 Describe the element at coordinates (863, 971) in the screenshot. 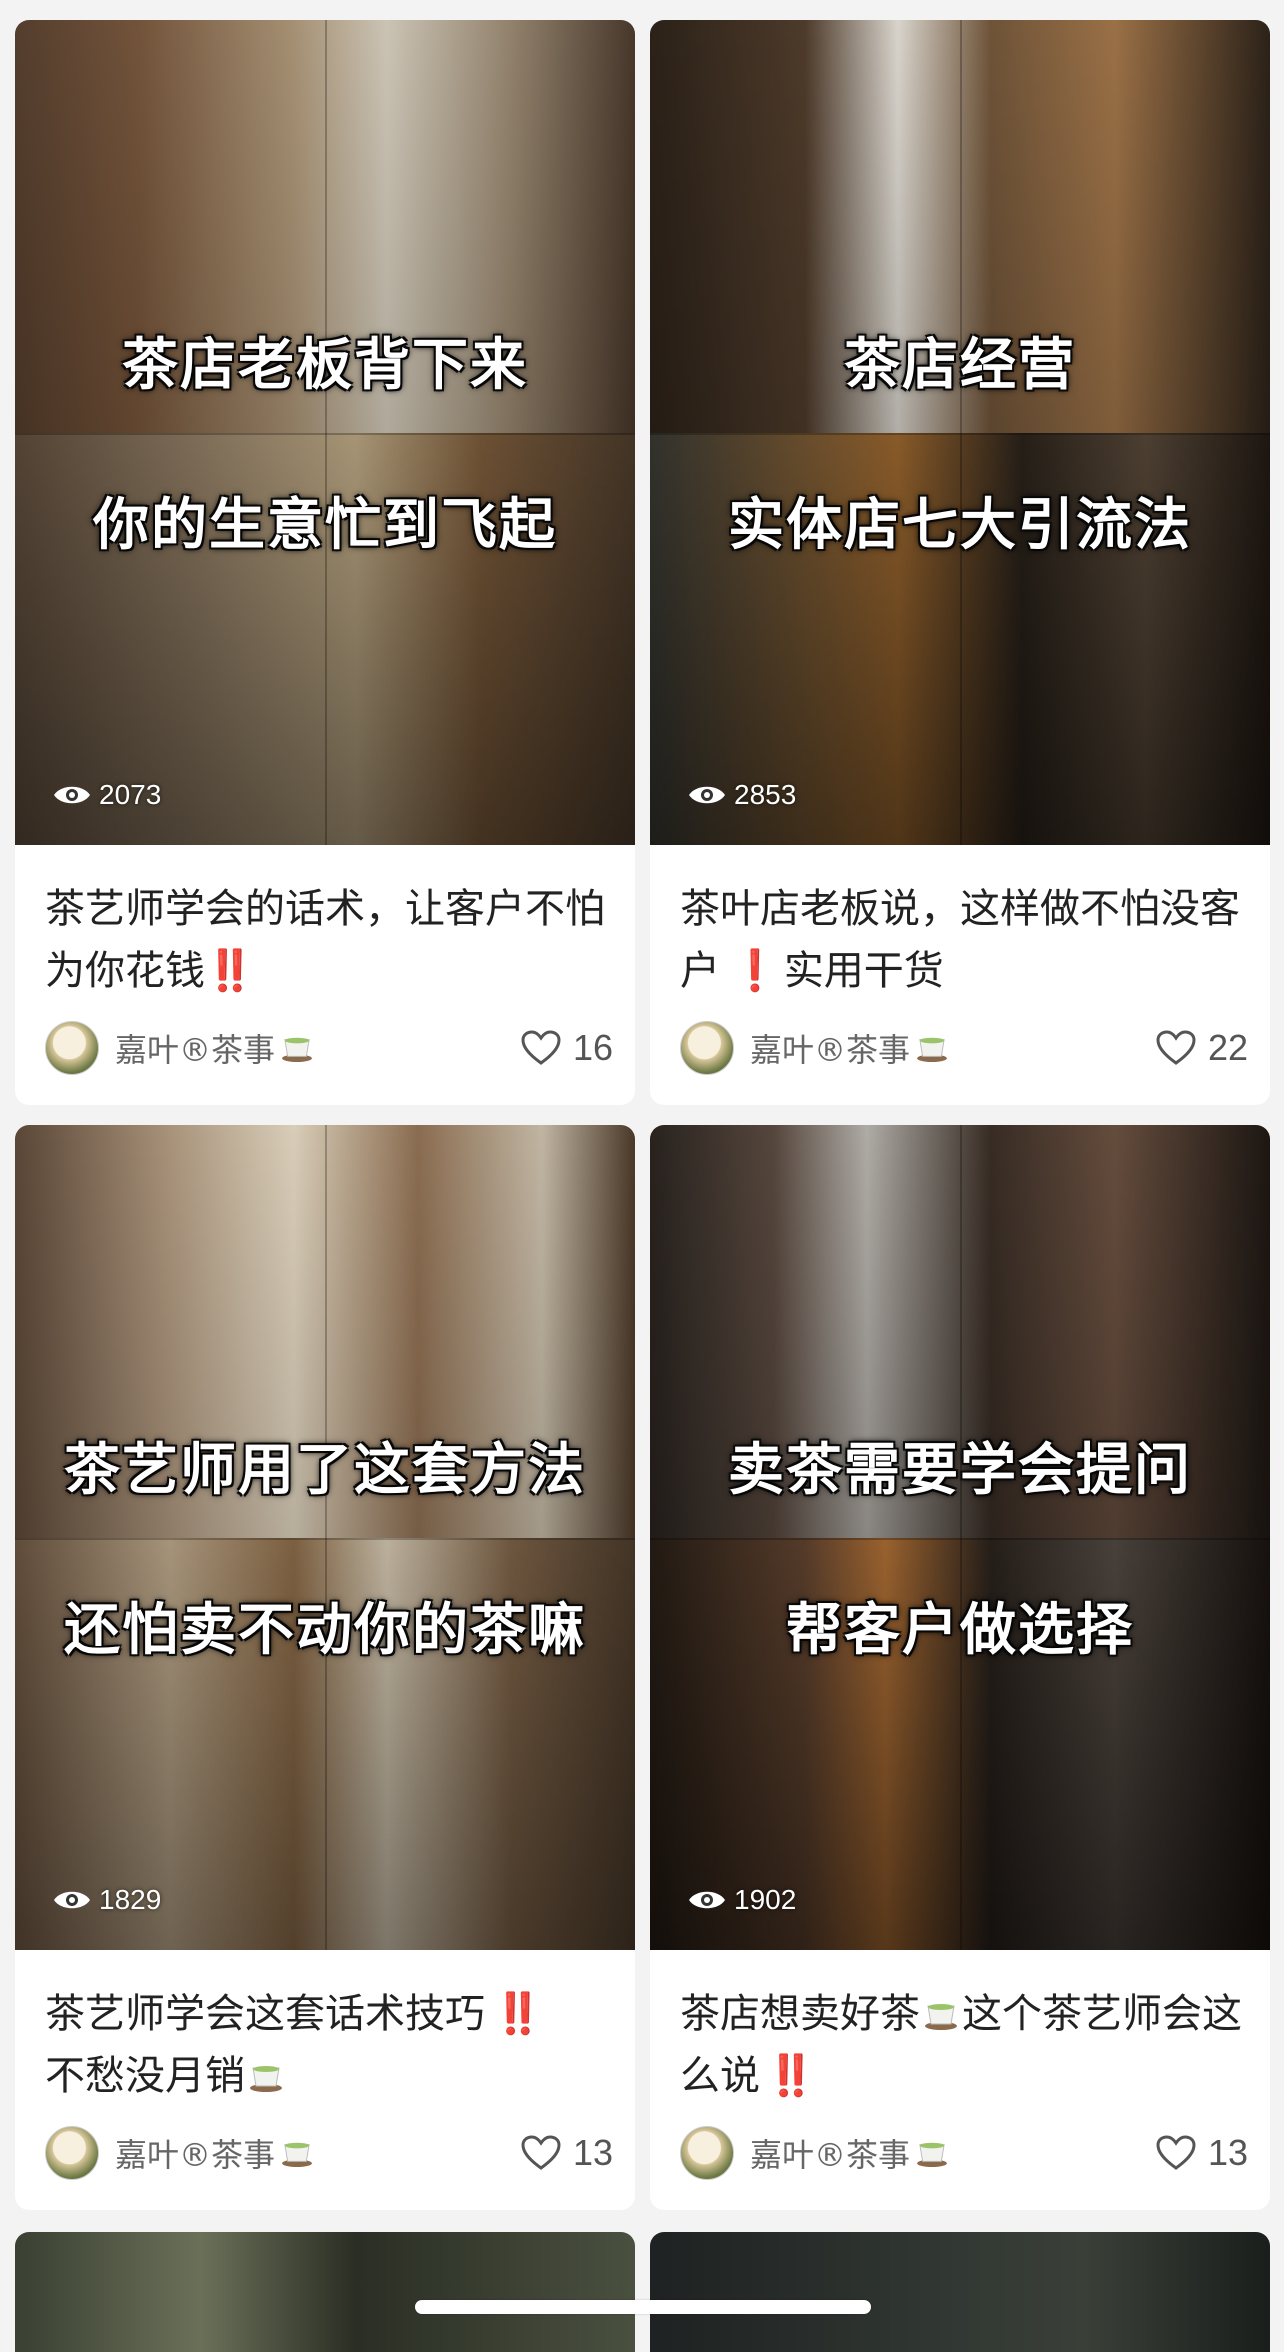

I see `caption-tail: 实用干货` at that location.